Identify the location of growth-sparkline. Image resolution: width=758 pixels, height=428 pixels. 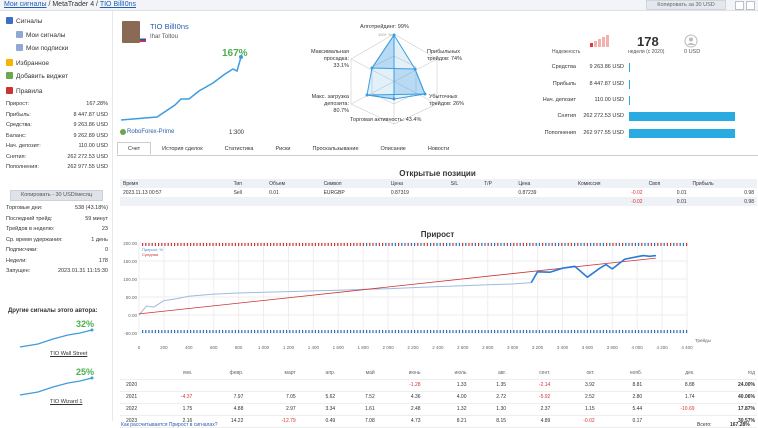
(181, 88).